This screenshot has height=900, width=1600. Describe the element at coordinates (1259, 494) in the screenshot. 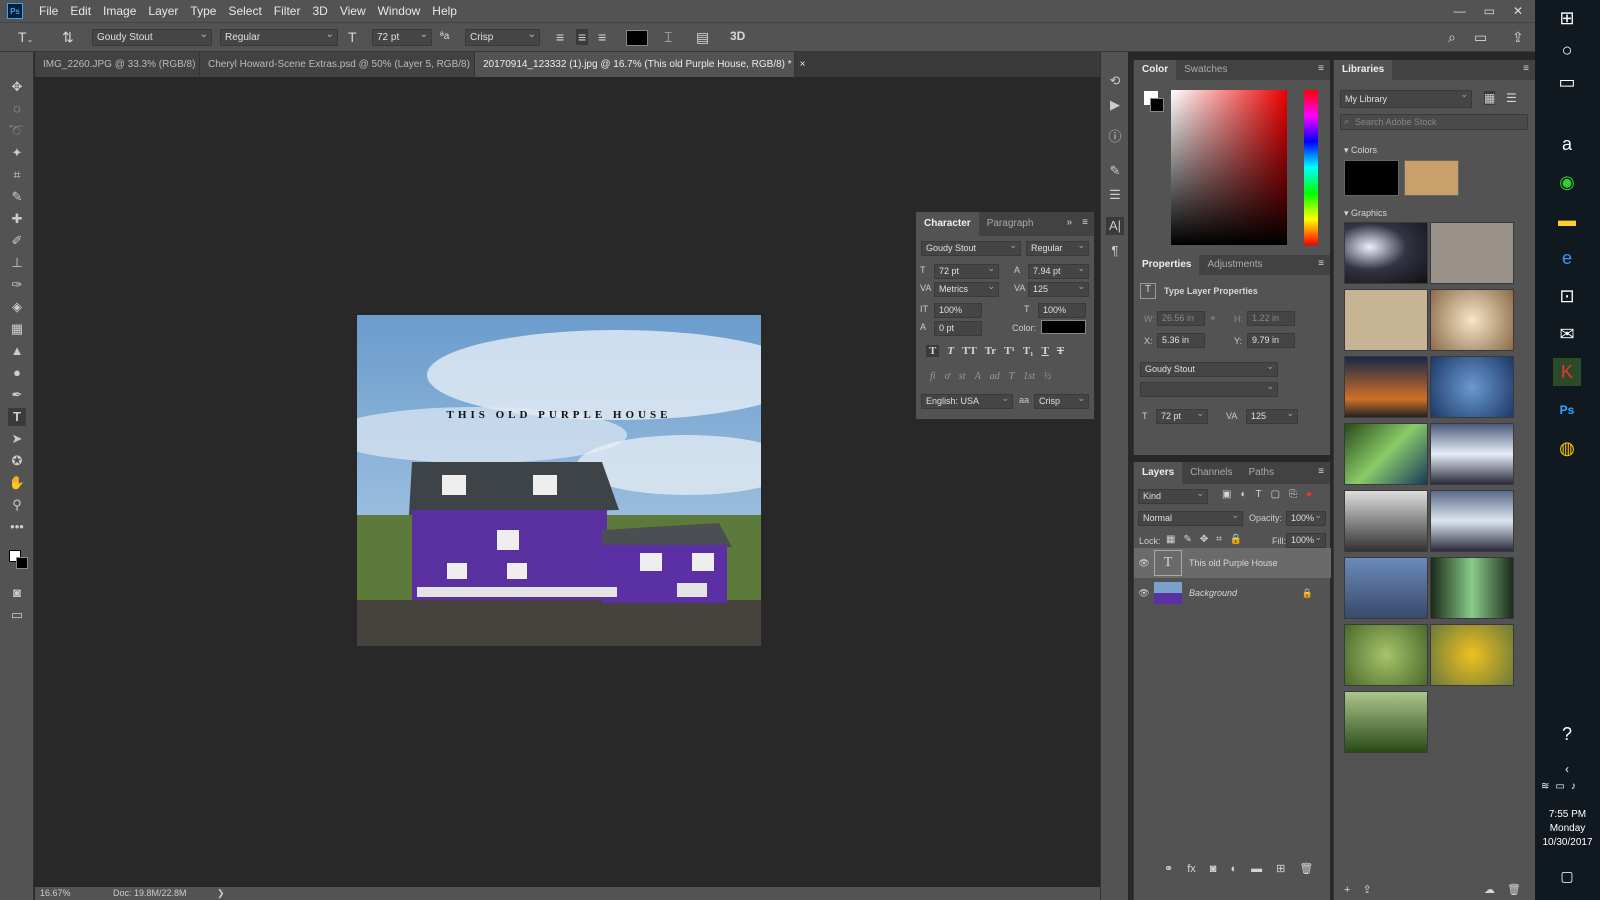

I see `filter-type-icon: T` at that location.